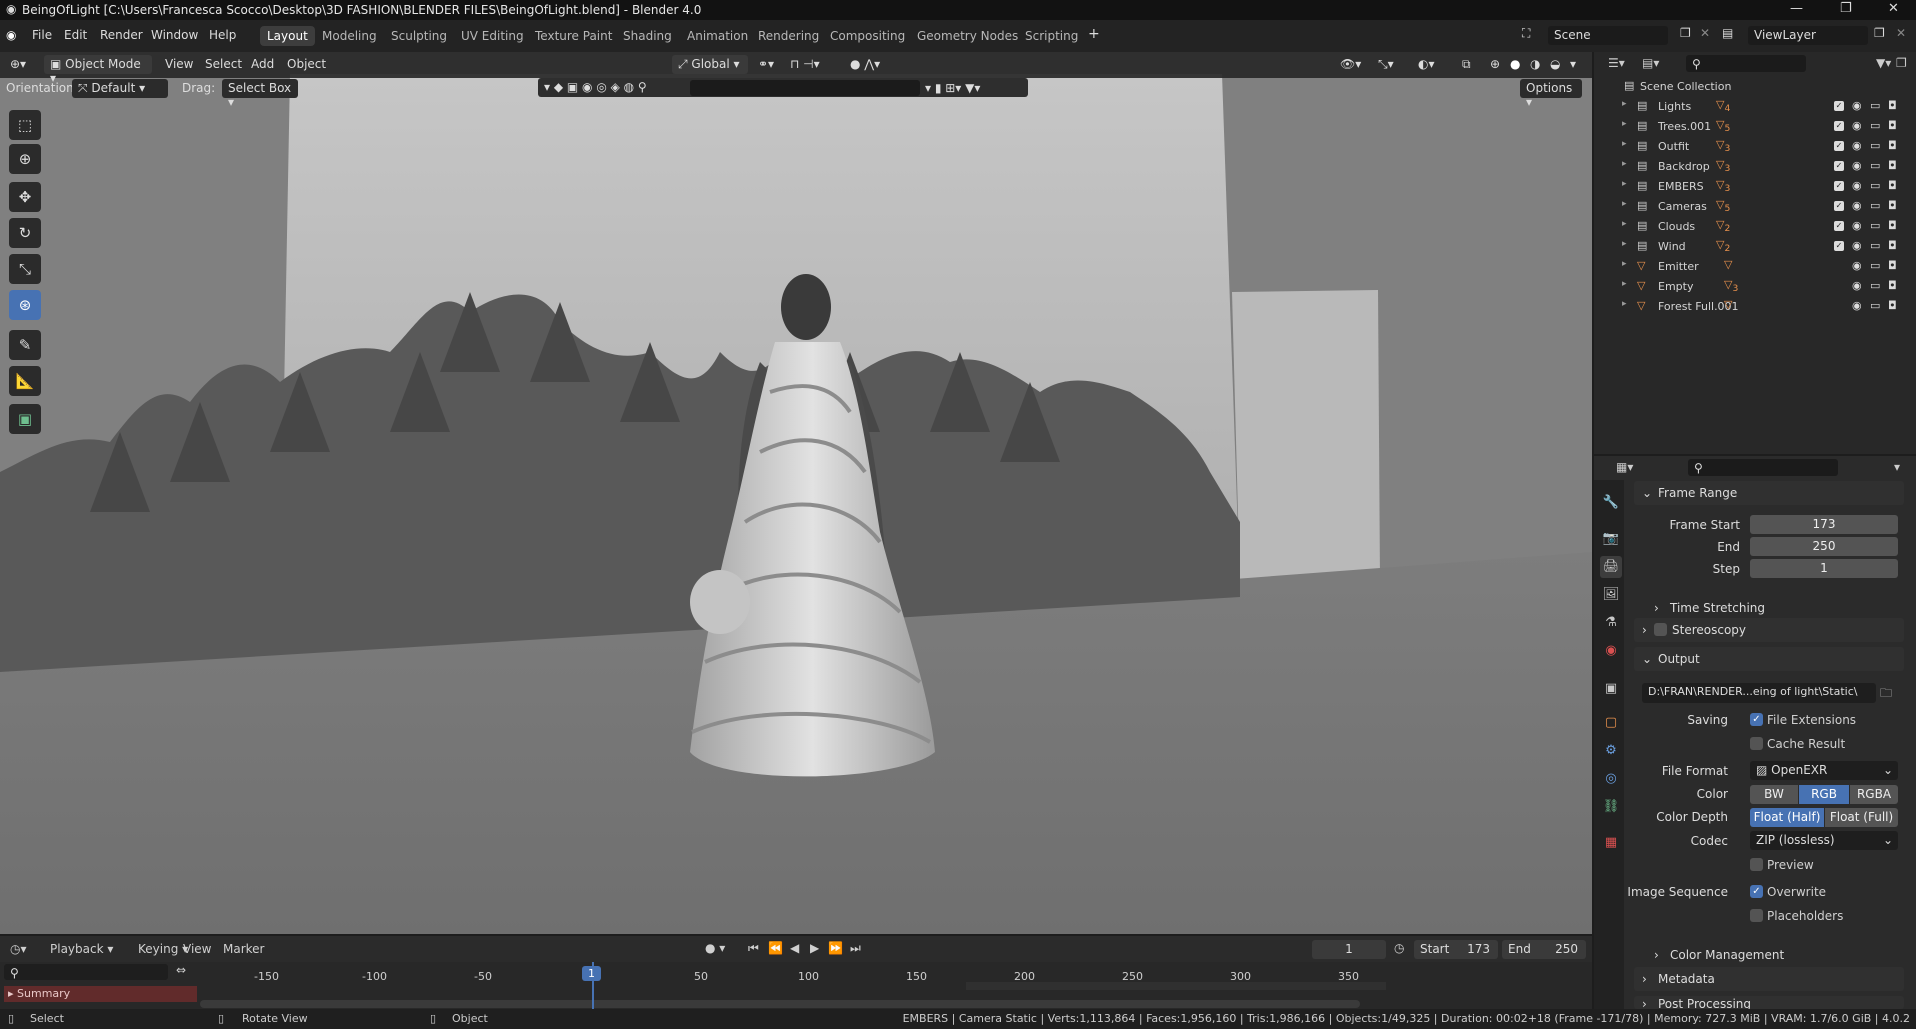 The height and width of the screenshot is (1029, 1916). What do you see at coordinates (1901, 63) in the screenshot?
I see `new-collection-icon: ❐` at bounding box center [1901, 63].